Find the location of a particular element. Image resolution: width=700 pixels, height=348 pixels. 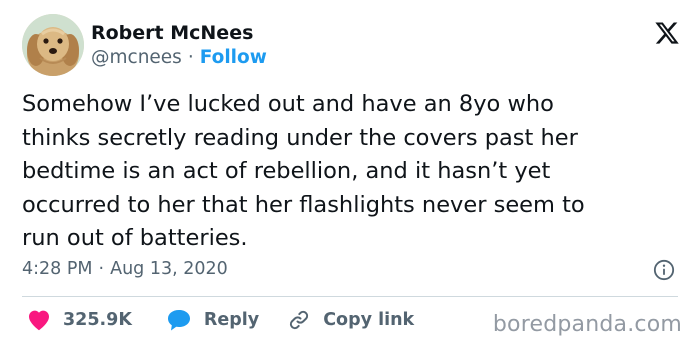

handle-row: @mcnees · Follow is located at coordinates (179, 58).